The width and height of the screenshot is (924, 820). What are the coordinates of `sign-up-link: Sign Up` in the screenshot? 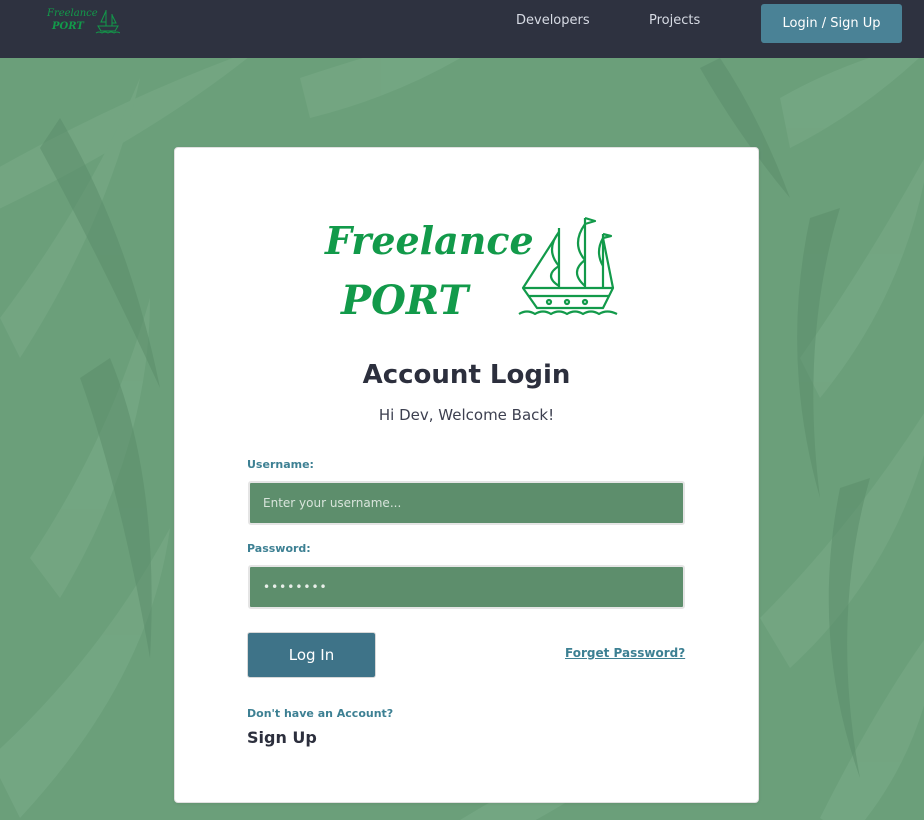 It's located at (282, 737).